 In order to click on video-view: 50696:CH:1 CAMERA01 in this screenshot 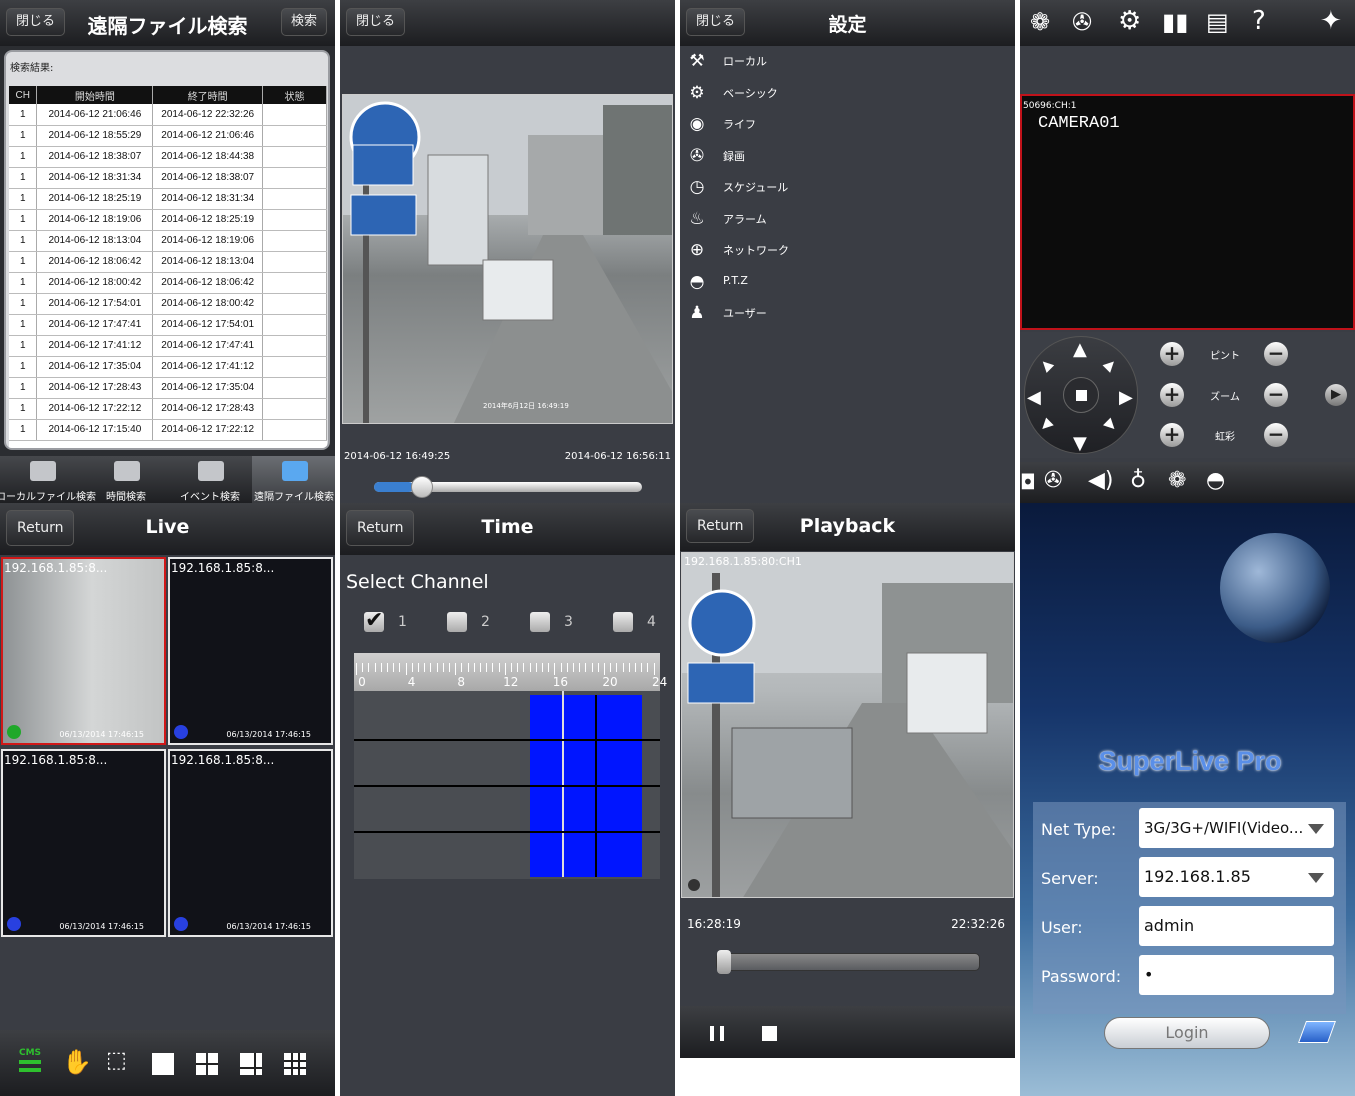, I will do `click(1187, 212)`.